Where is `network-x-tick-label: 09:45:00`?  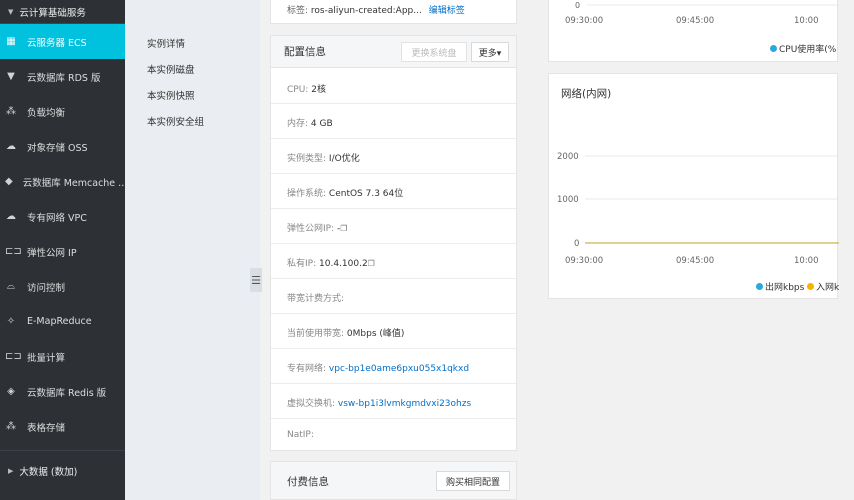 network-x-tick-label: 09:45:00 is located at coordinates (695, 261).